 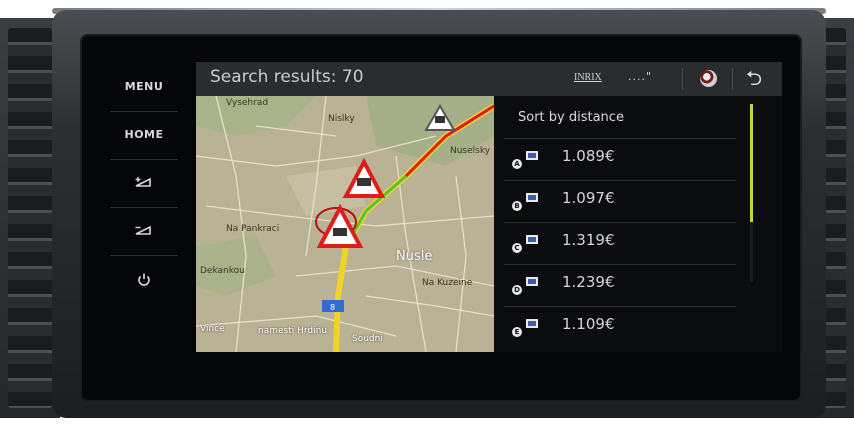 What do you see at coordinates (332, 307) in the screenshot?
I see `route-badge: 8` at bounding box center [332, 307].